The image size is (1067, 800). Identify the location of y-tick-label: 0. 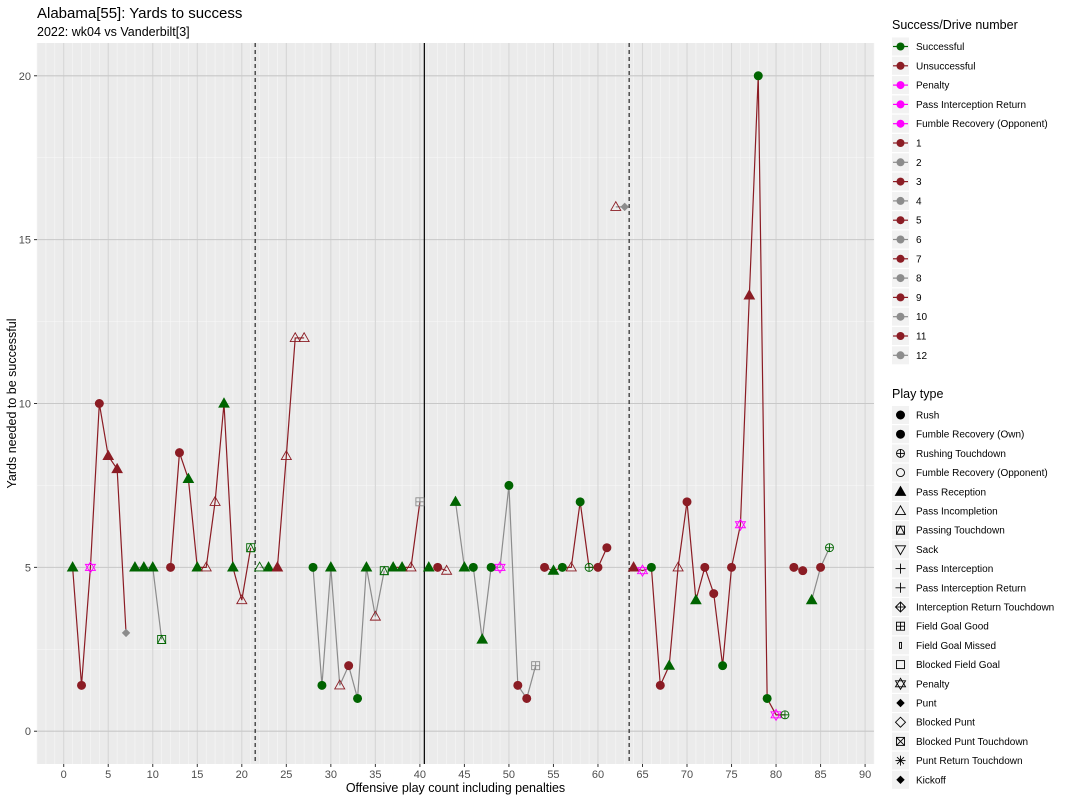
(28, 732).